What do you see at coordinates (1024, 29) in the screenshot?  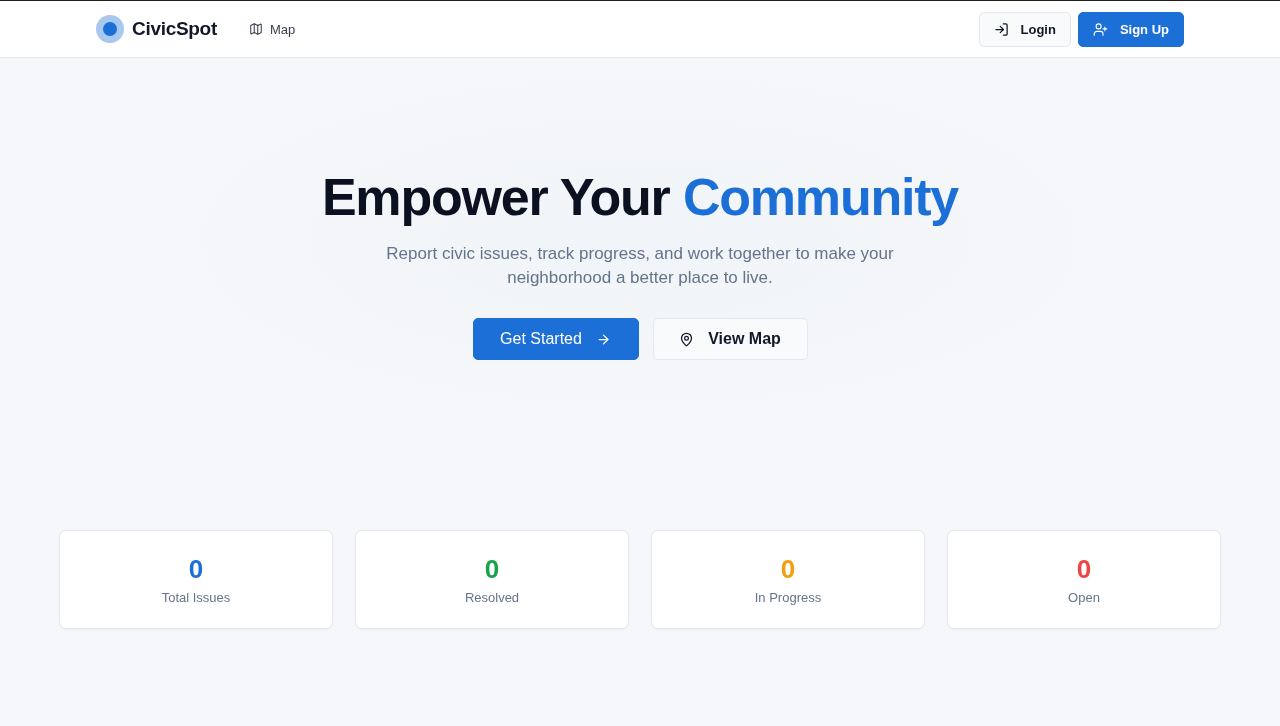 I see `login-button: Login` at bounding box center [1024, 29].